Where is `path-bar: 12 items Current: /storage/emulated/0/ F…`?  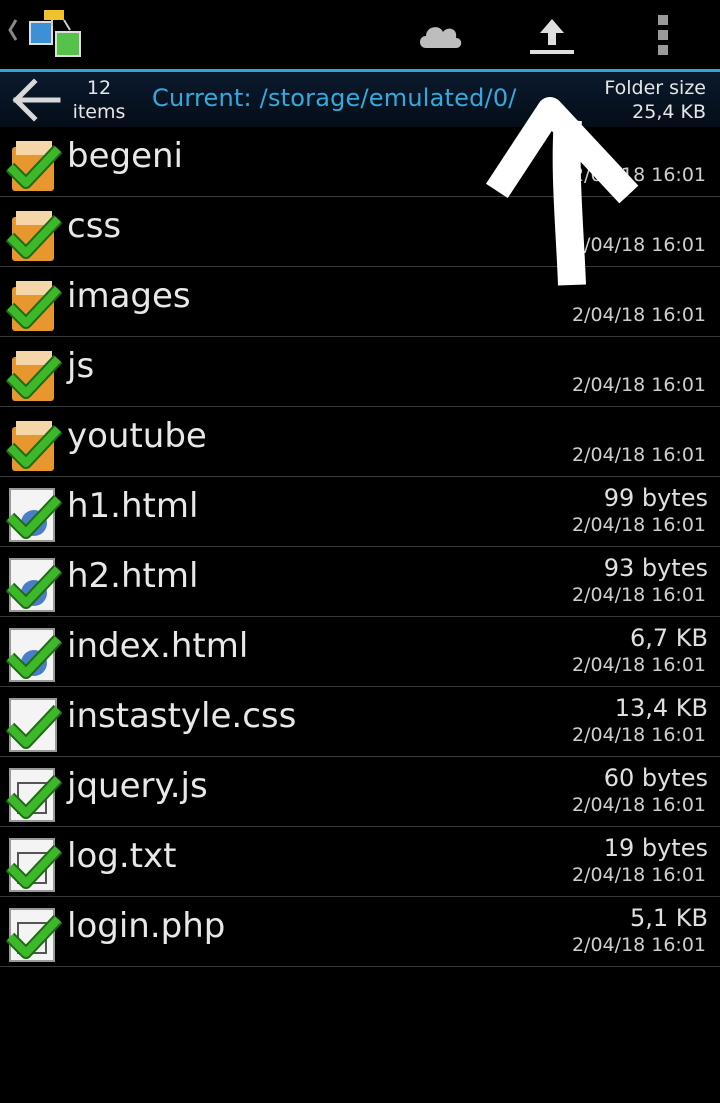 path-bar: 12 items Current: /storage/emulated/0/ F… is located at coordinates (360, 99).